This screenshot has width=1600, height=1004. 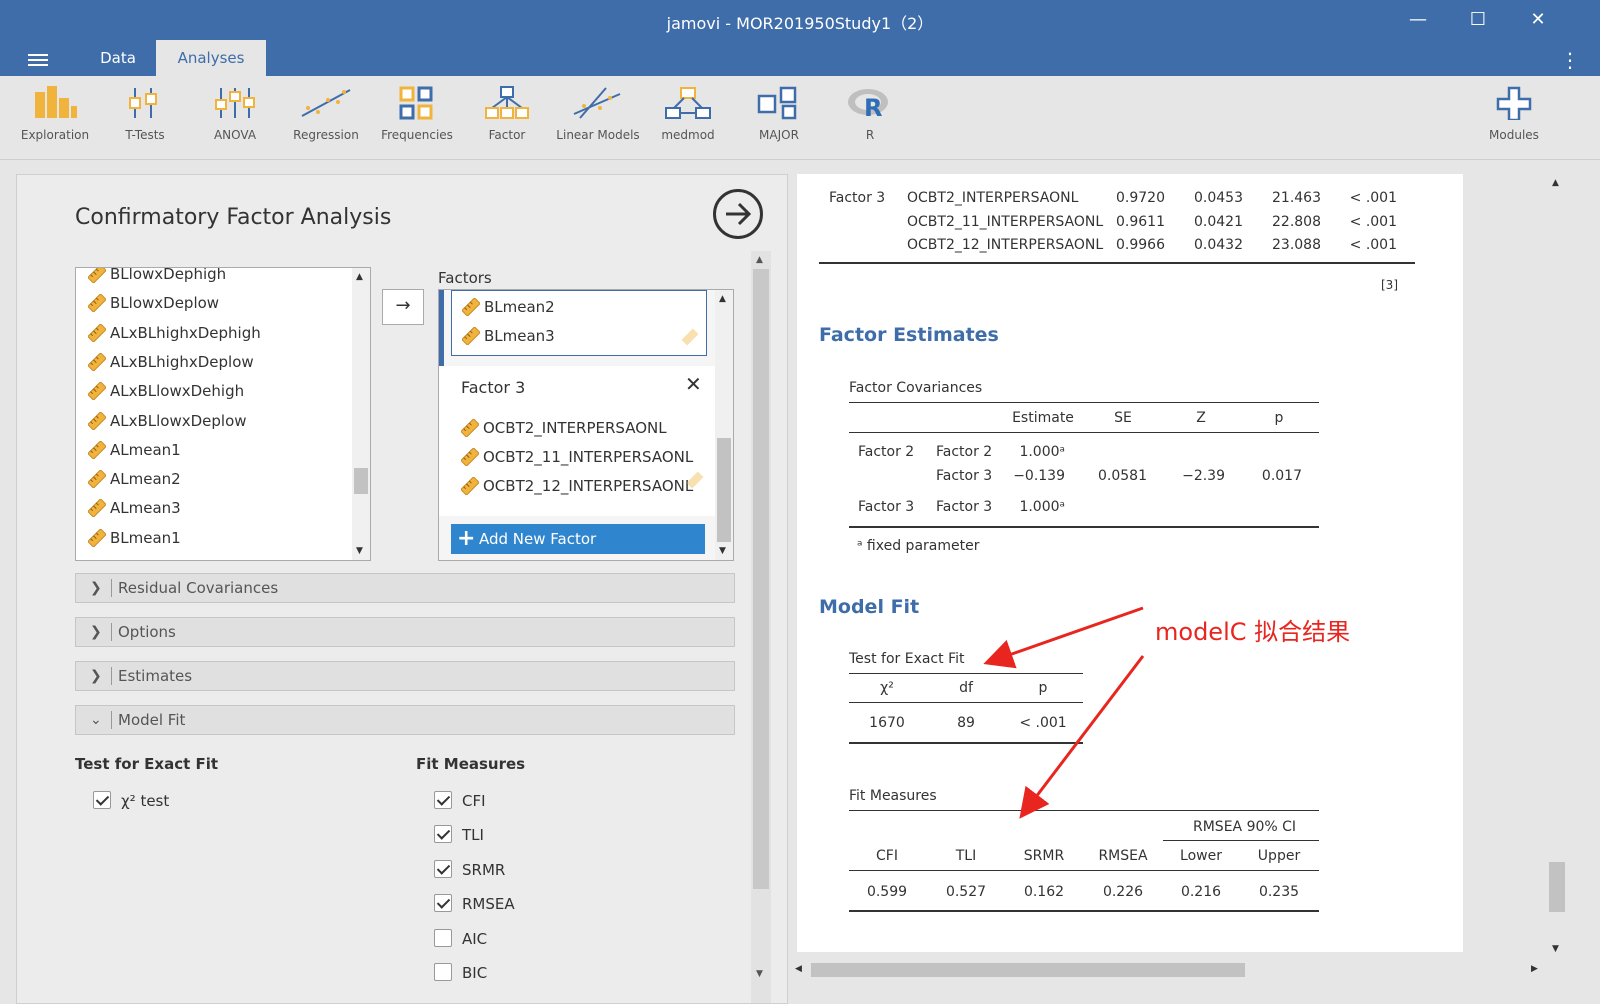 What do you see at coordinates (598, 135) in the screenshot?
I see `ribbon-label: Linear Models` at bounding box center [598, 135].